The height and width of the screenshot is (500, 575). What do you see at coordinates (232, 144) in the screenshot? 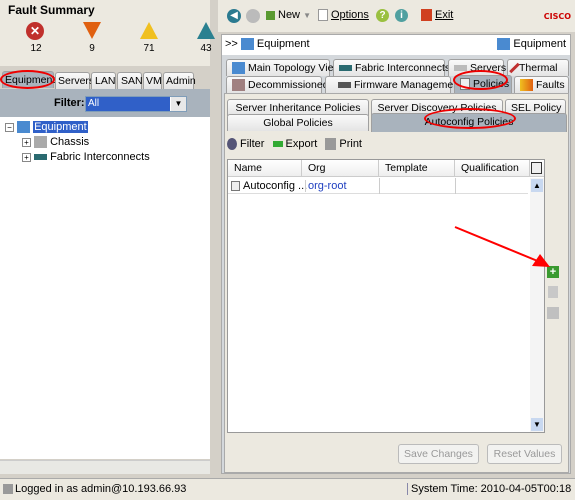
I see `filter-icon` at bounding box center [232, 144].